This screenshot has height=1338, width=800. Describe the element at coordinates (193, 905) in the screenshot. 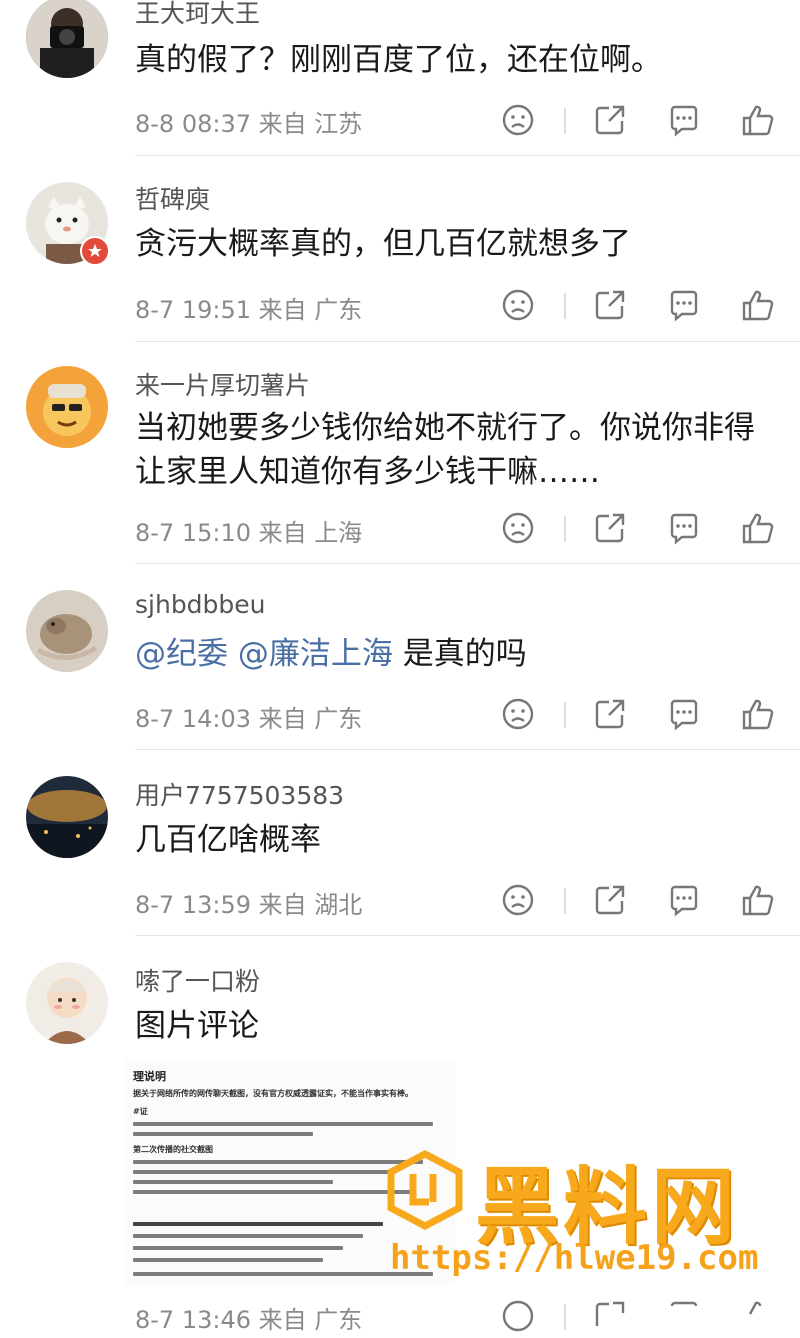

I see `comment-time: 8-7 13:59` at that location.